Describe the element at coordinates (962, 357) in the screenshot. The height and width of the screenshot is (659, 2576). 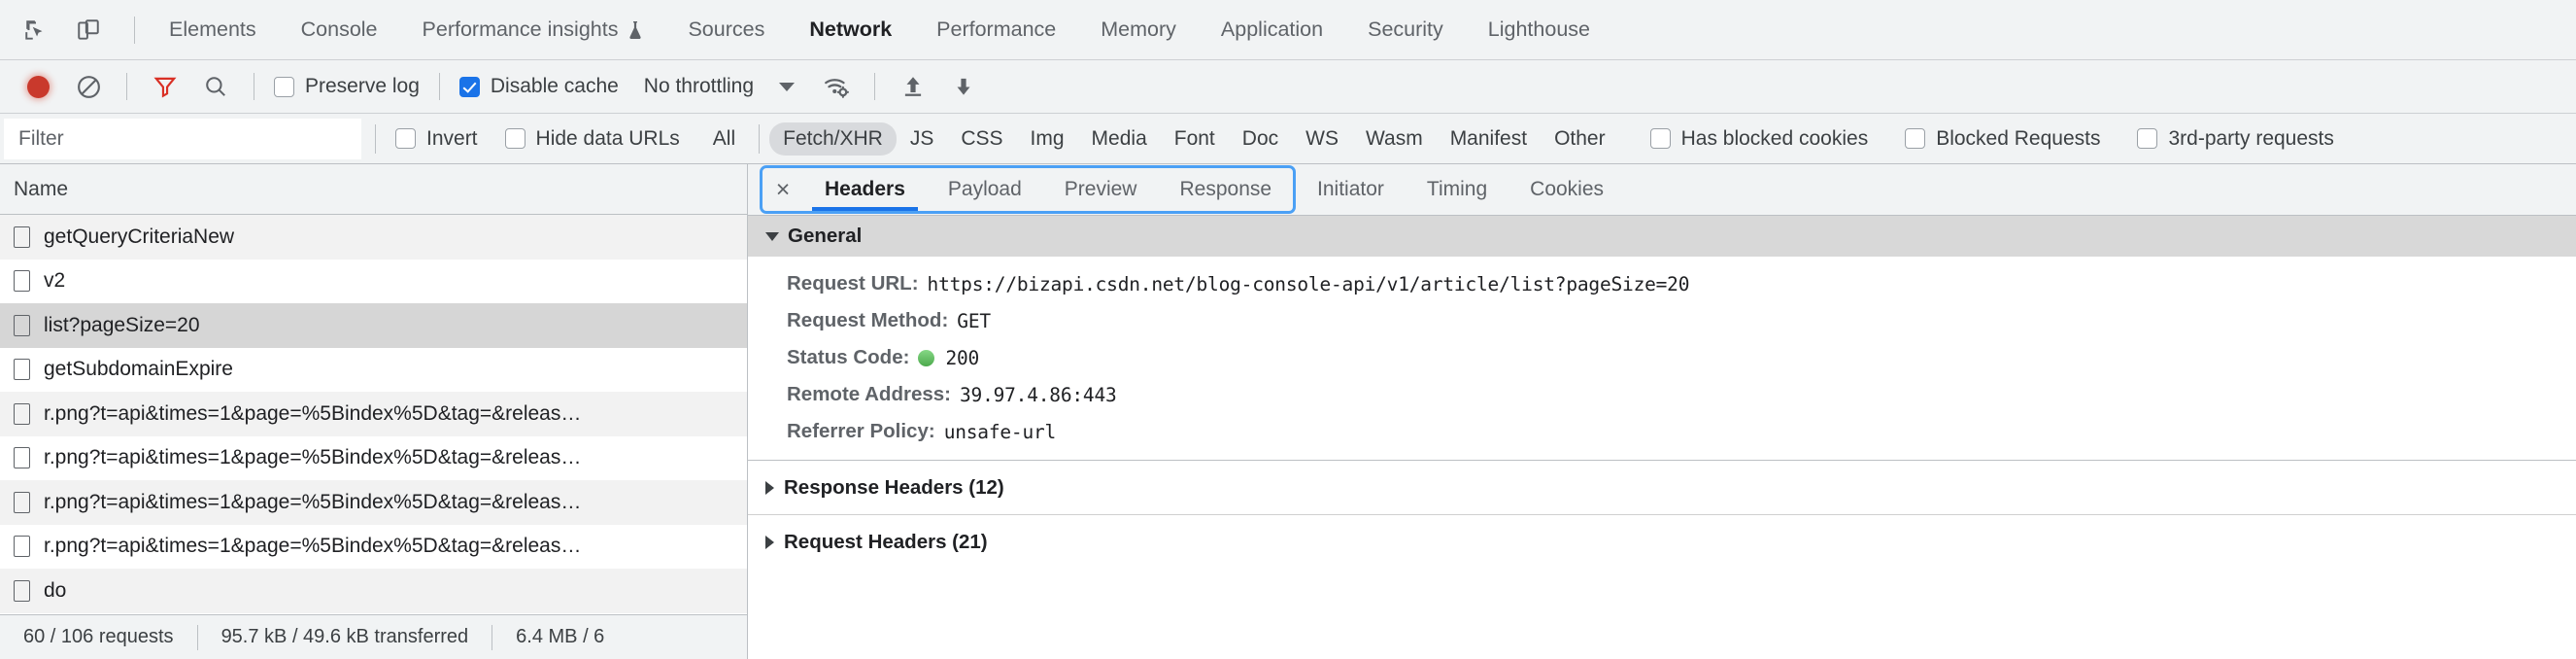
I see `field-value: 200` at that location.